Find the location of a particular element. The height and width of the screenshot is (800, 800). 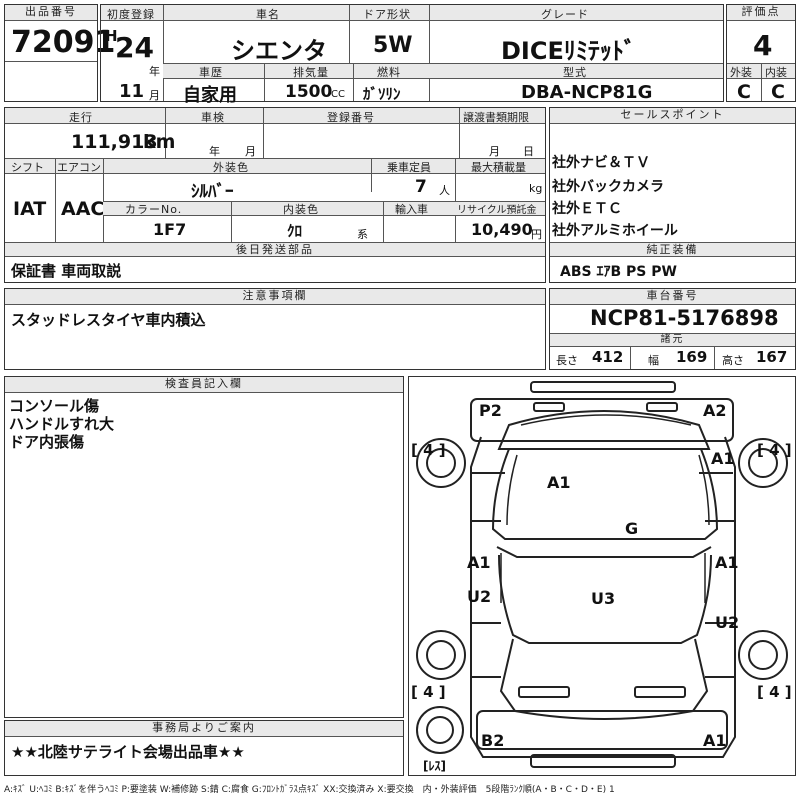

int-color: ｸﾛ is located at coordinates (295, 231).